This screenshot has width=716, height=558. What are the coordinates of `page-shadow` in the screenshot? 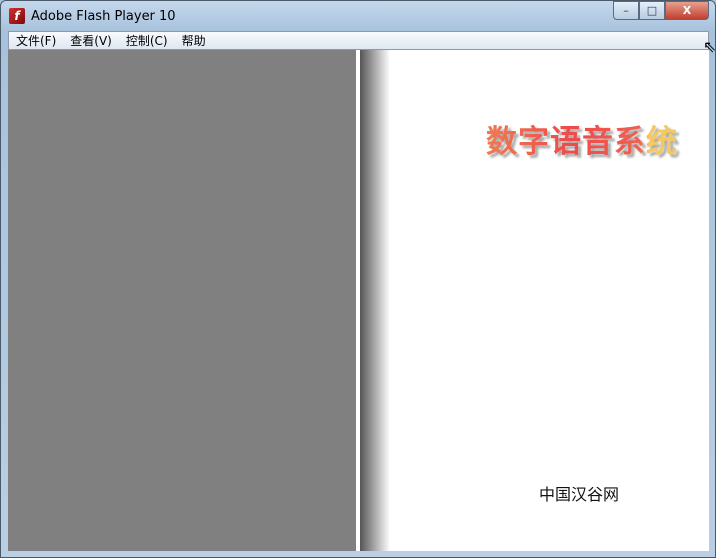 It's located at (375, 300).